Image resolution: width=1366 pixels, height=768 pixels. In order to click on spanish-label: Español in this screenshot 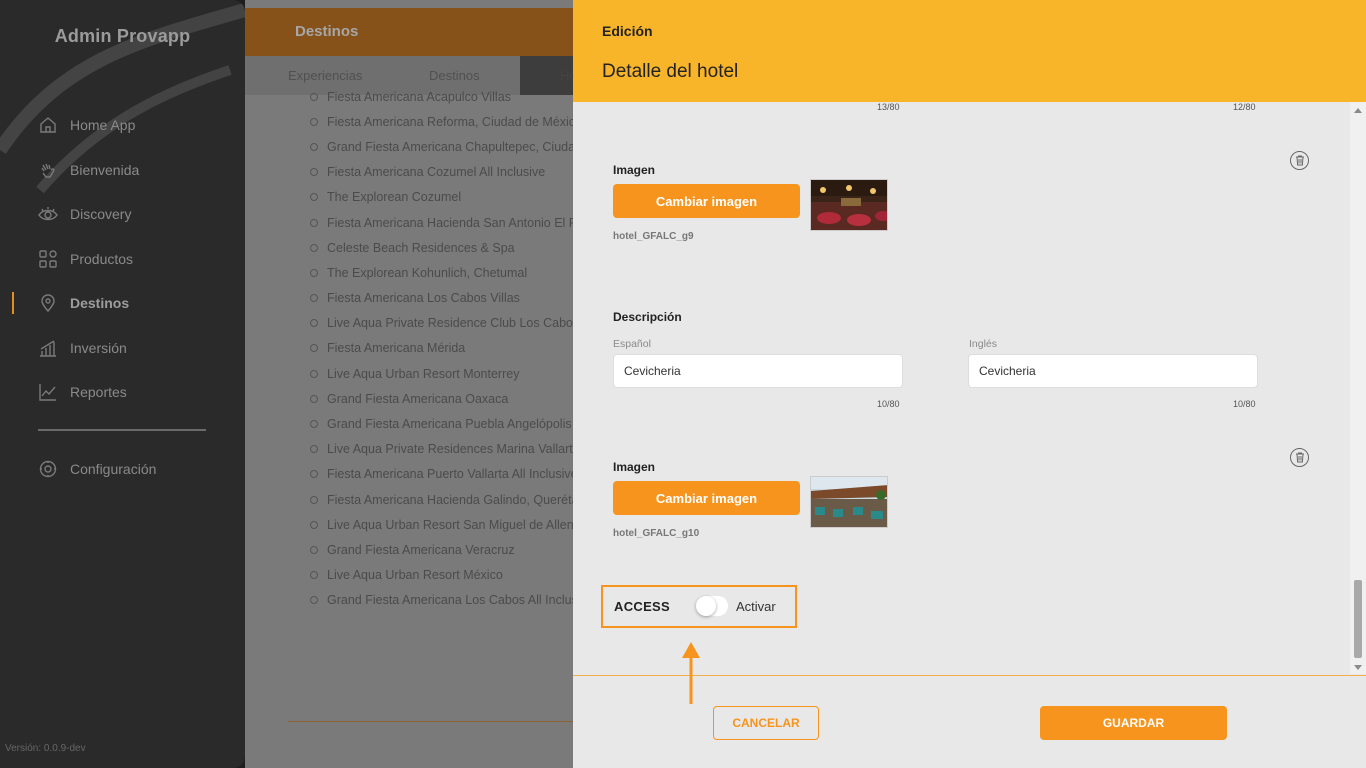, I will do `click(632, 344)`.